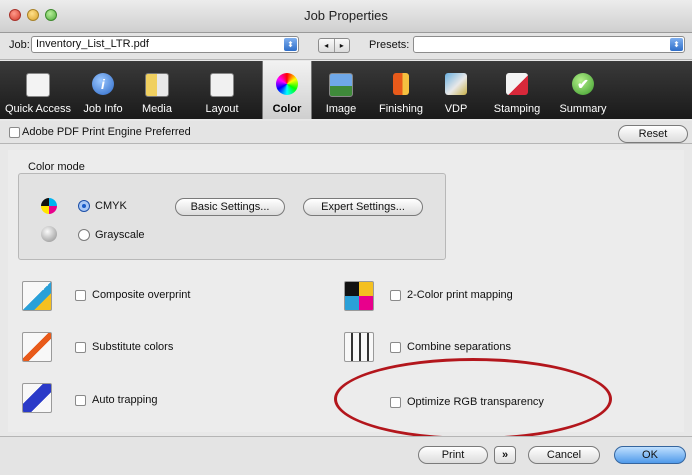 The image size is (692, 475). I want to click on stamping-icon, so click(517, 84).